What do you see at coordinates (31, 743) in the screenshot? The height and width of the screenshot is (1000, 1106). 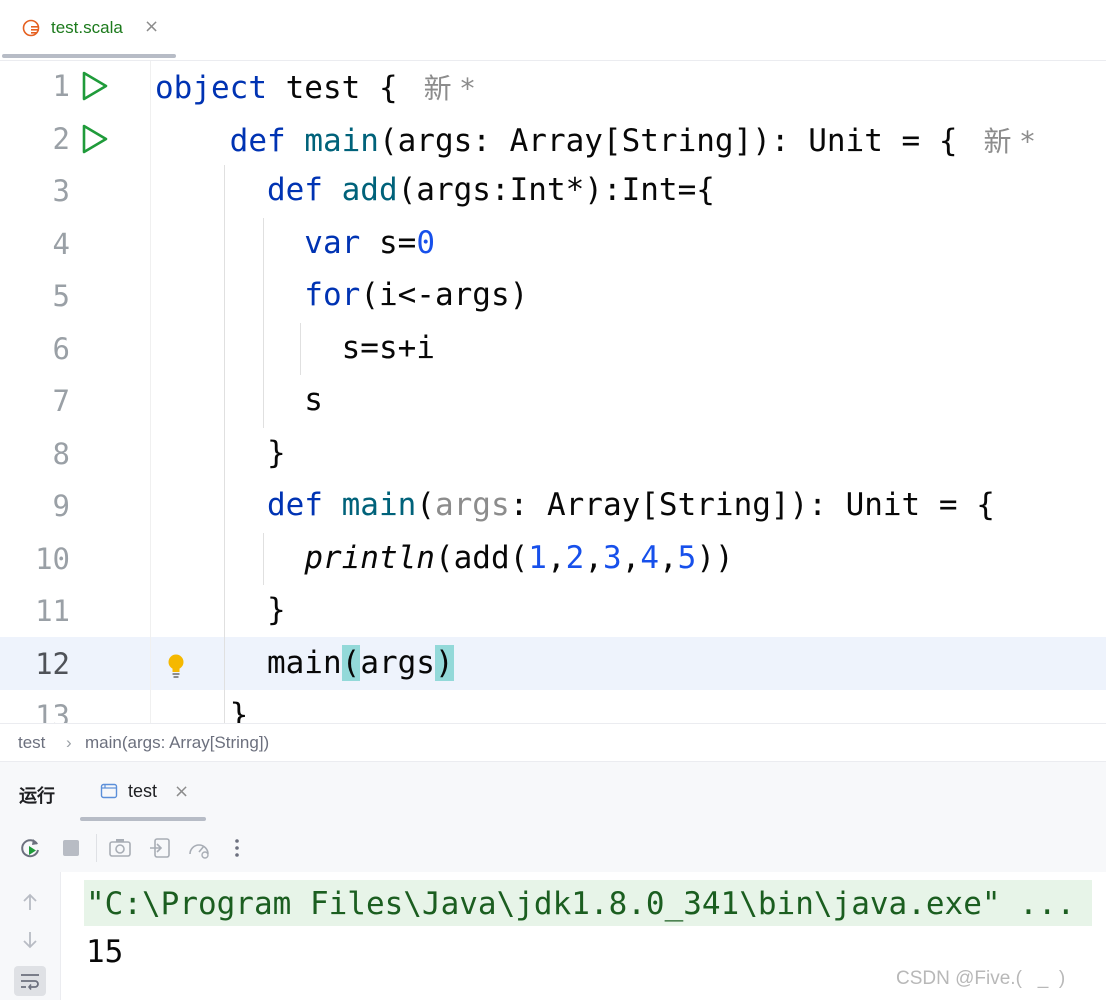 I see `breadcrumb-item-test: test` at bounding box center [31, 743].